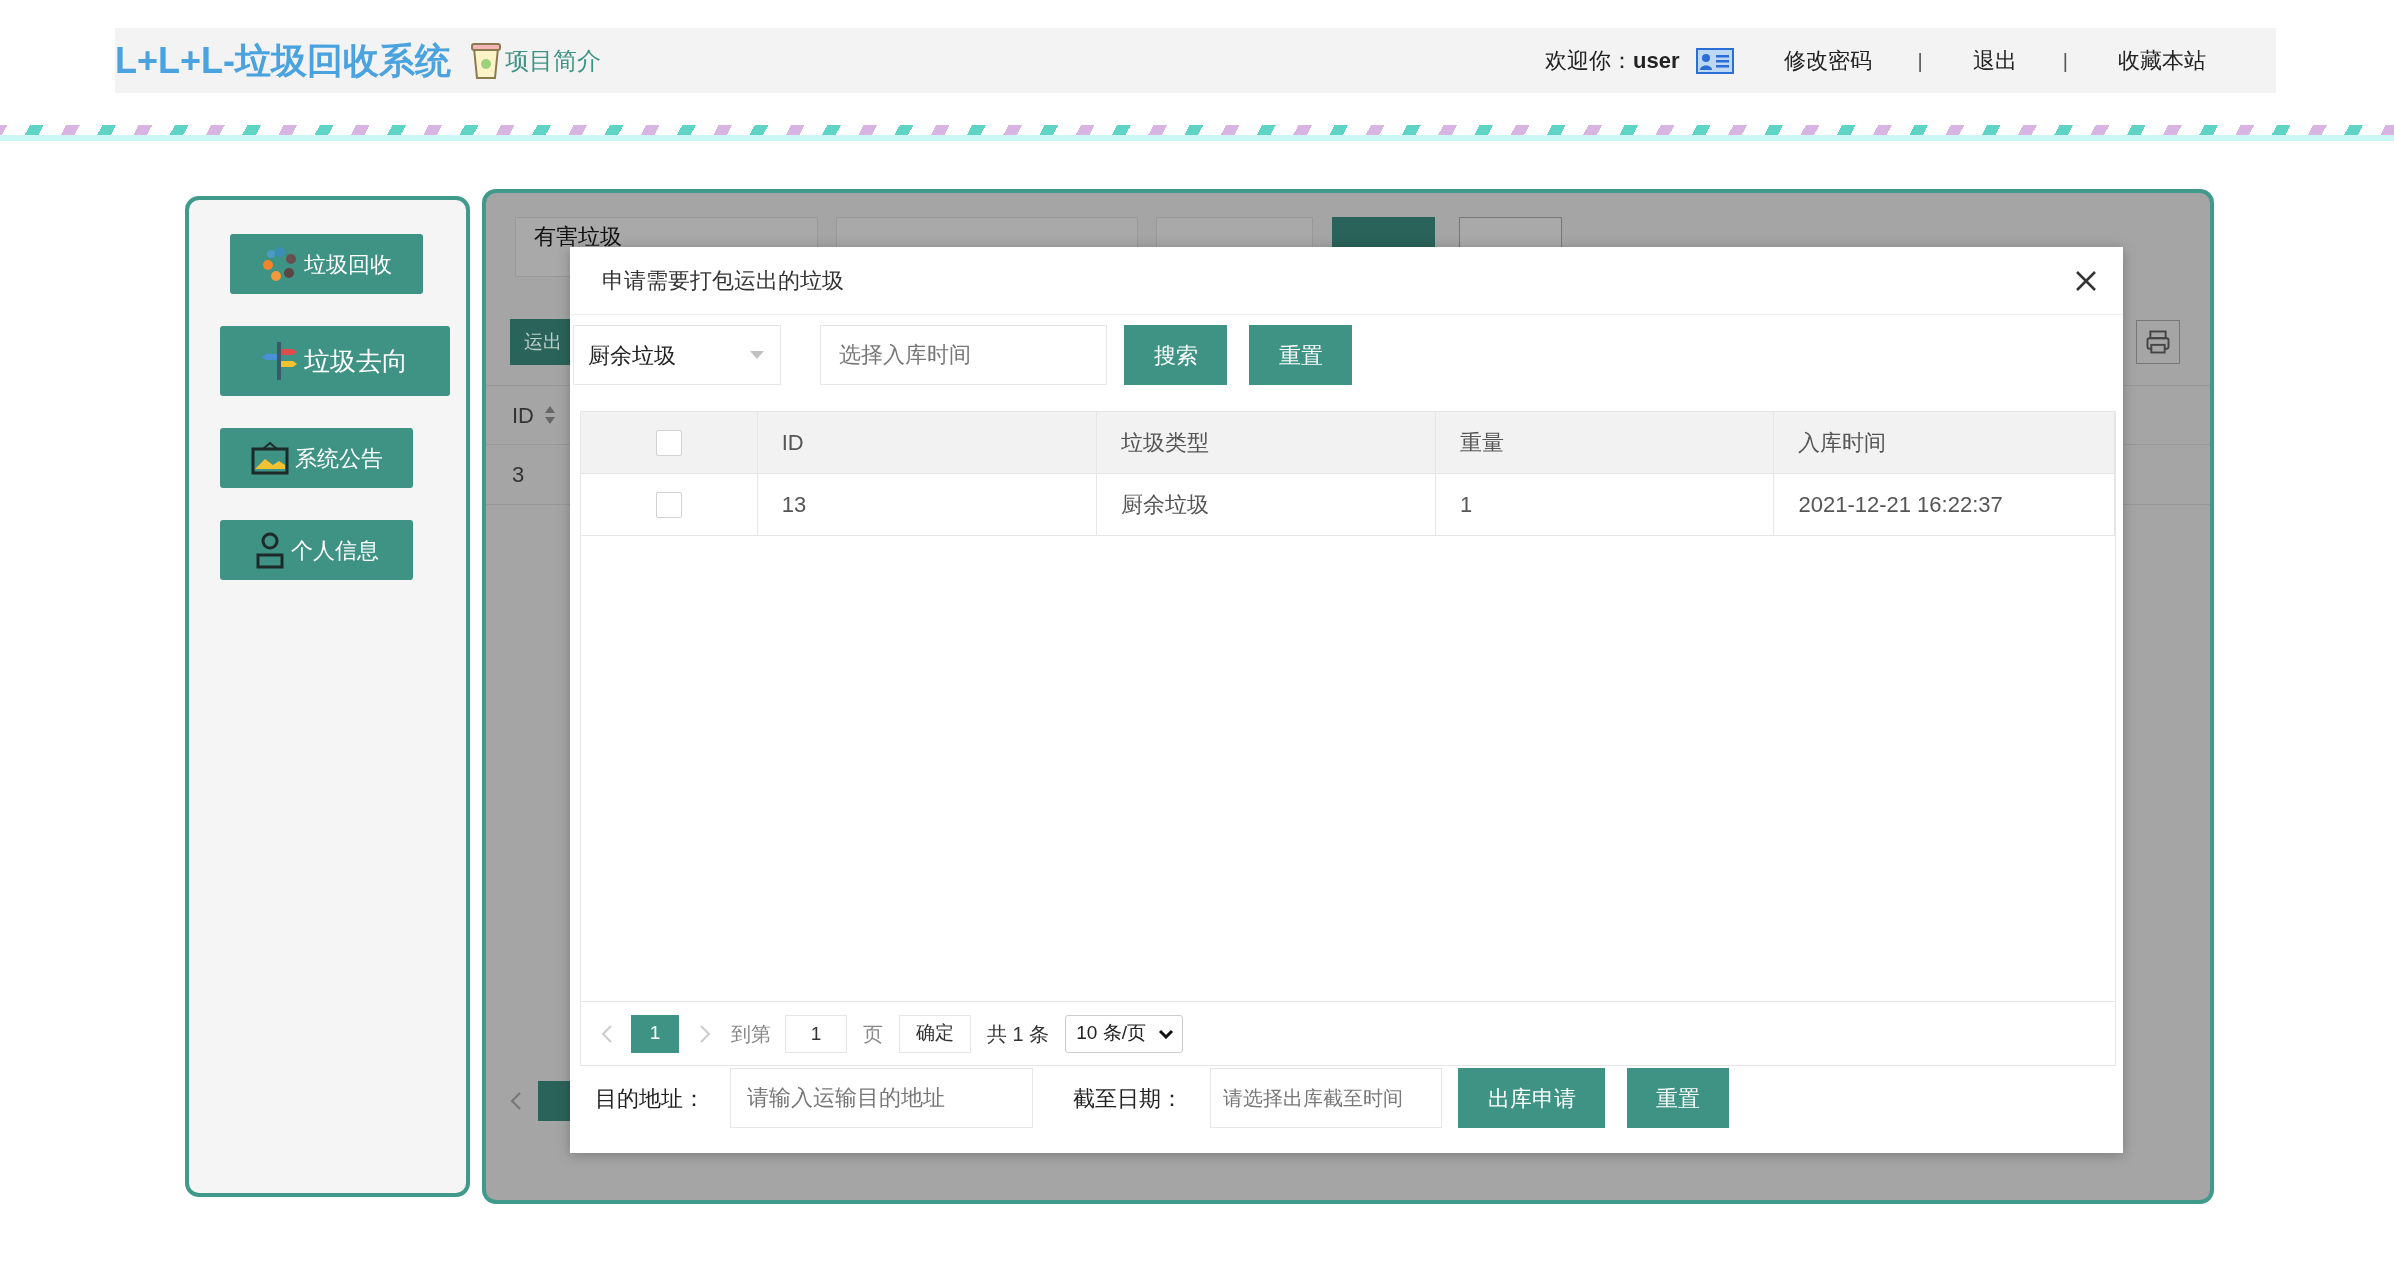  I want to click on table-cell-text: 2021-12-21 16:22:37, so click(1900, 505).